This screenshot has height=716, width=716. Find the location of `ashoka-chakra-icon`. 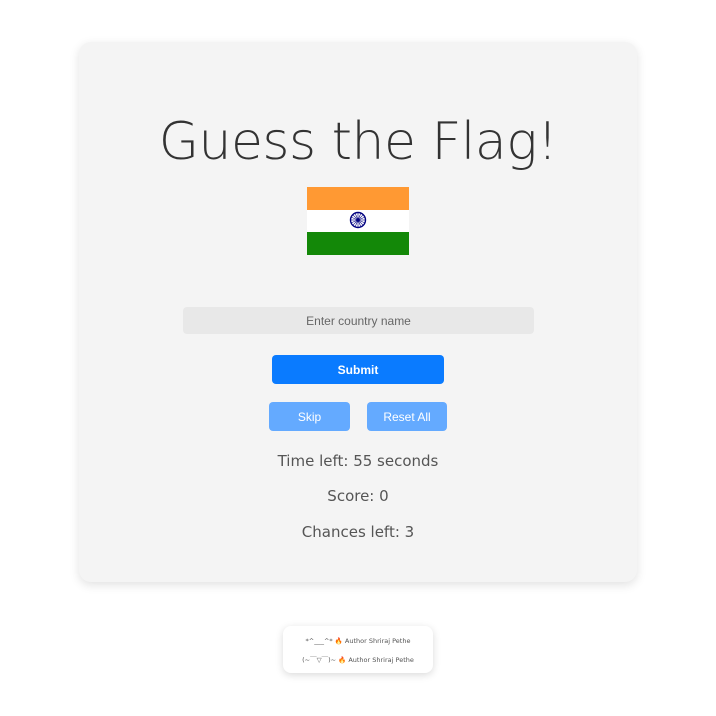

ashoka-chakra-icon is located at coordinates (358, 219).